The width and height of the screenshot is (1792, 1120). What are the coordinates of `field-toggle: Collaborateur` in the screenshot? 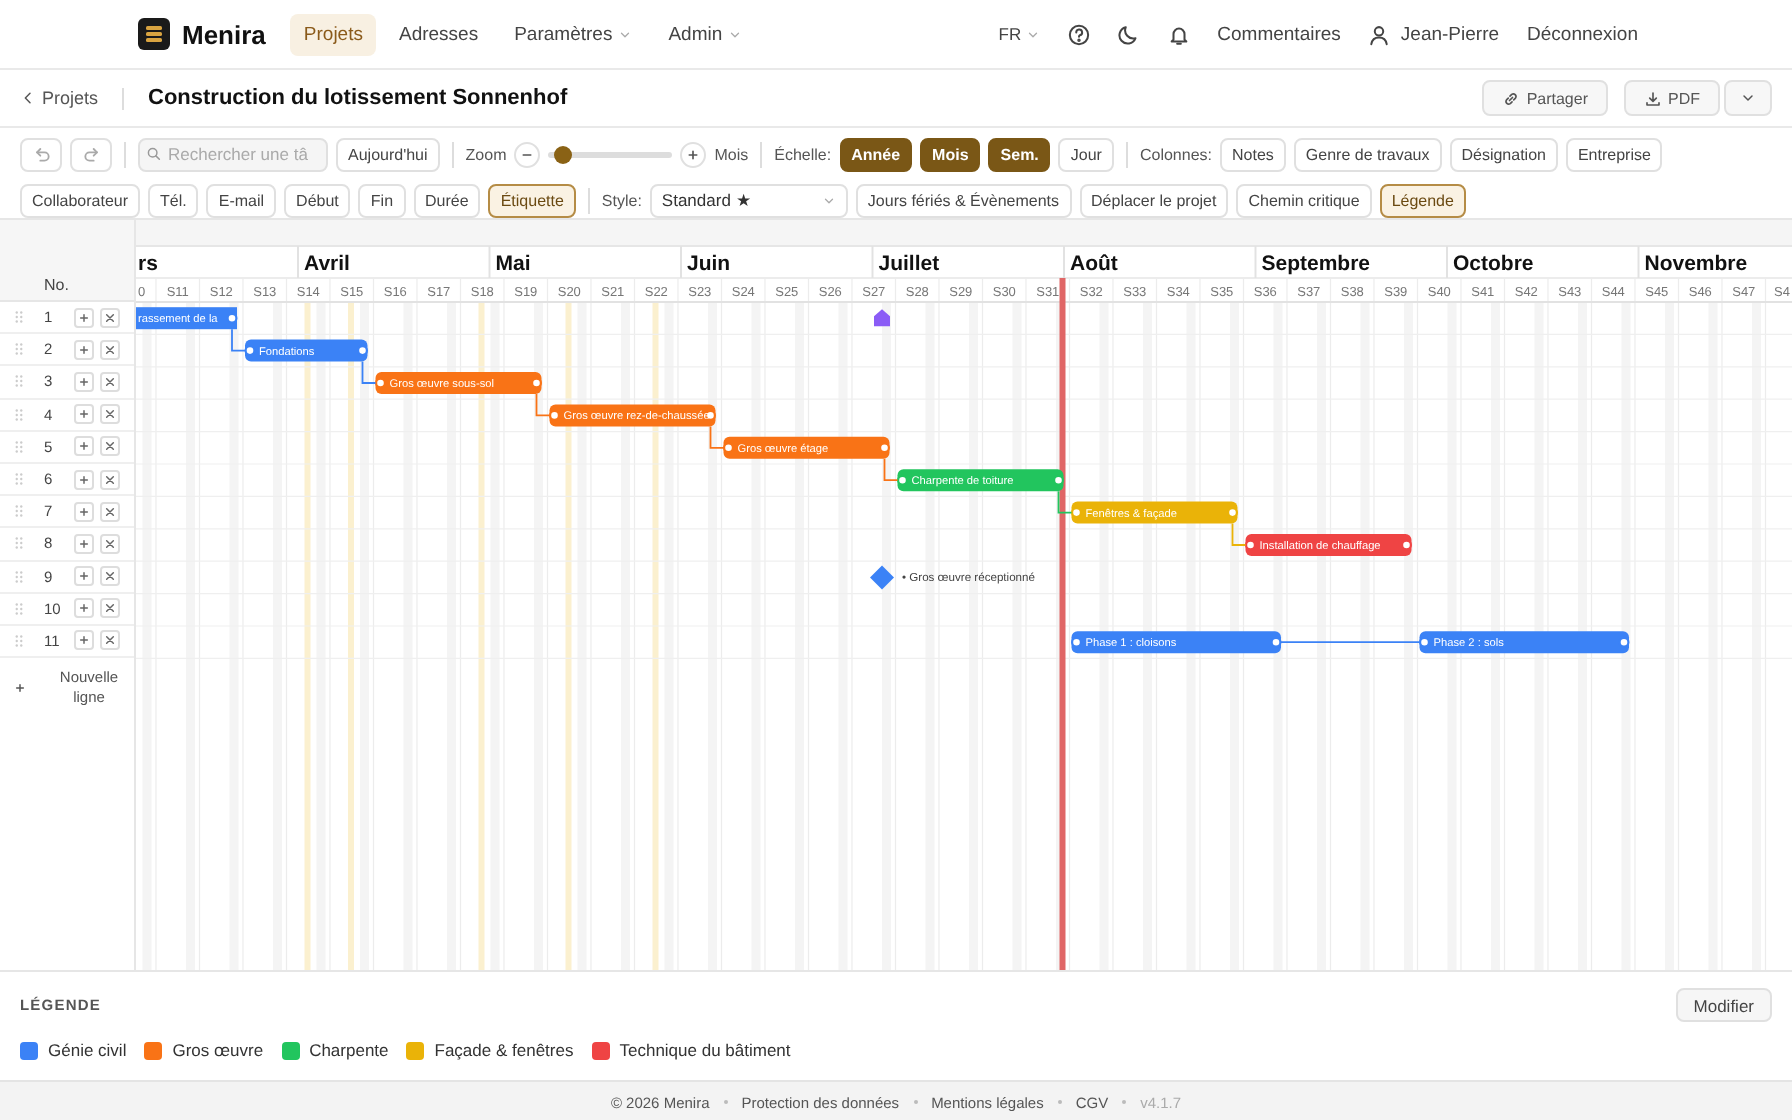 It's located at (80, 200).